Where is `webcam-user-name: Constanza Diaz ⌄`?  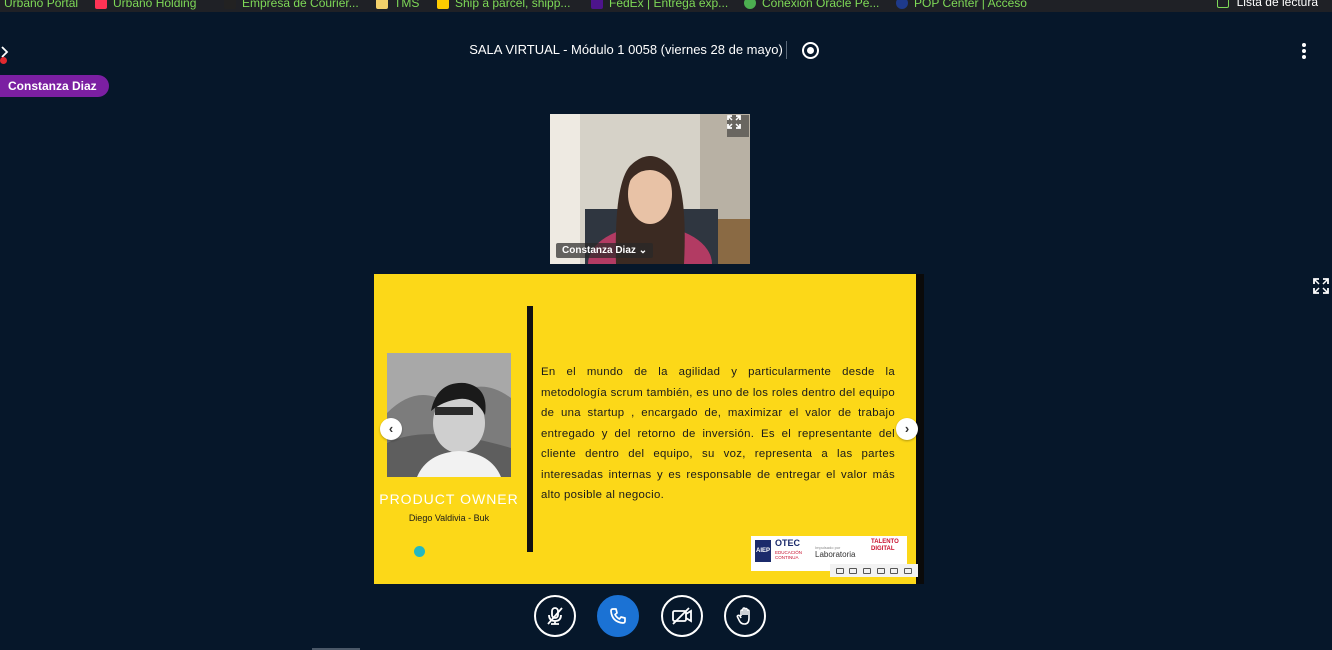
webcam-user-name: Constanza Diaz ⌄ is located at coordinates (605, 250).